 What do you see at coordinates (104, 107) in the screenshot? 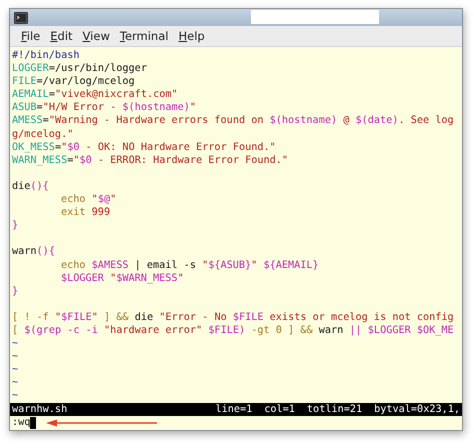
I see `code-line: ASUB="H/W Error - $(hostname)"` at bounding box center [104, 107].